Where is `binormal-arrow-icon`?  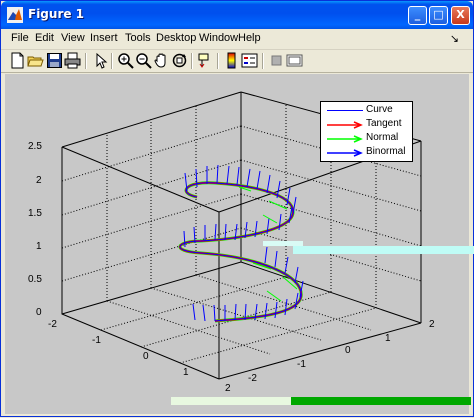 binormal-arrow-icon is located at coordinates (345, 153).